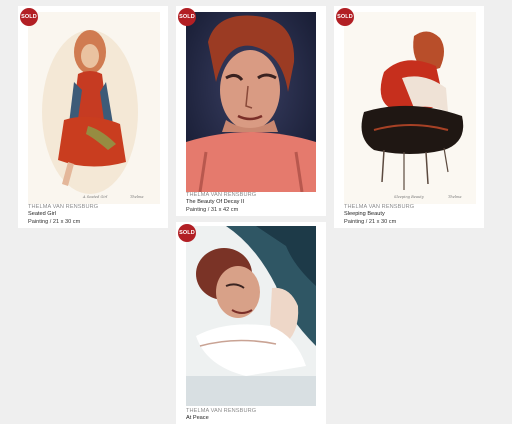 The width and height of the screenshot is (512, 424). I want to click on artwork-title: Seated Girl, so click(63, 214).